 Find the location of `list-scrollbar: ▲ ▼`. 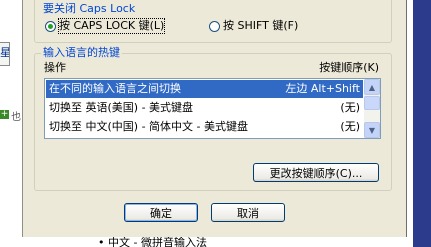

list-scrollbar: ▲ ▼ is located at coordinates (372, 108).